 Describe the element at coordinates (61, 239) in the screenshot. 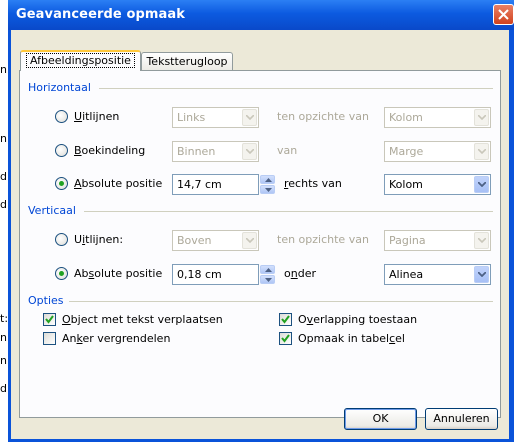

I see `radio-vertical-align` at that location.